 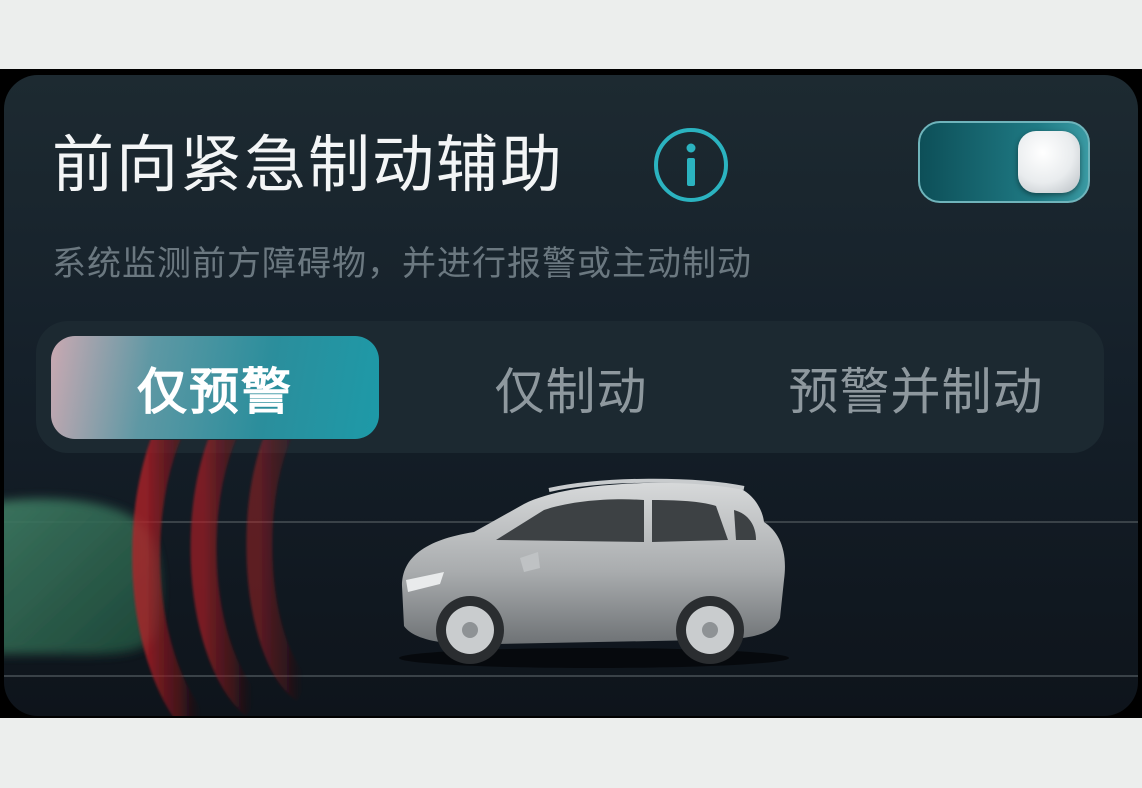 What do you see at coordinates (571, 753) in the screenshot?
I see `bottom-bezel` at bounding box center [571, 753].